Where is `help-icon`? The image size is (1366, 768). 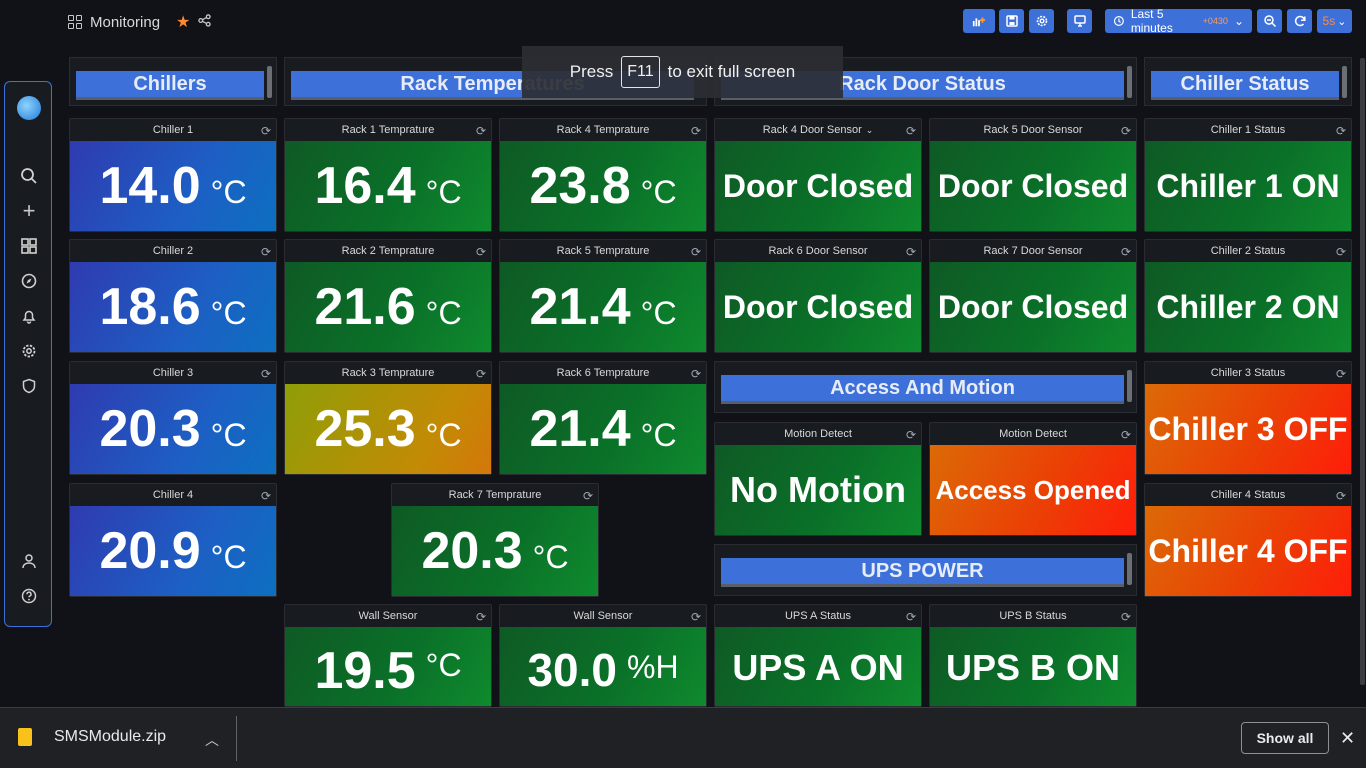 help-icon is located at coordinates (29, 596).